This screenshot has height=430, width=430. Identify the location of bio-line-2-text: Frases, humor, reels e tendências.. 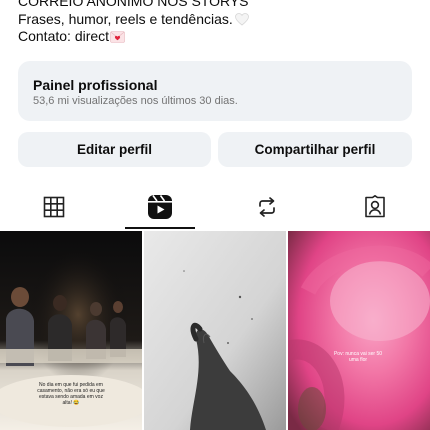
(125, 18).